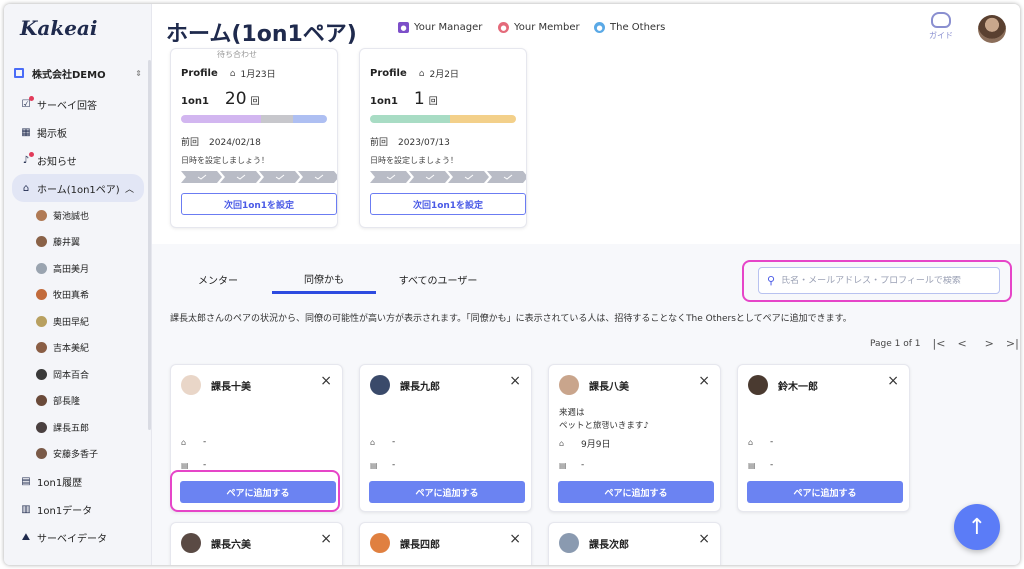 The width and height of the screenshot is (1024, 569). Describe the element at coordinates (237, 54) in the screenshot. I see `cut-off-text: 待ち合わせ` at that location.